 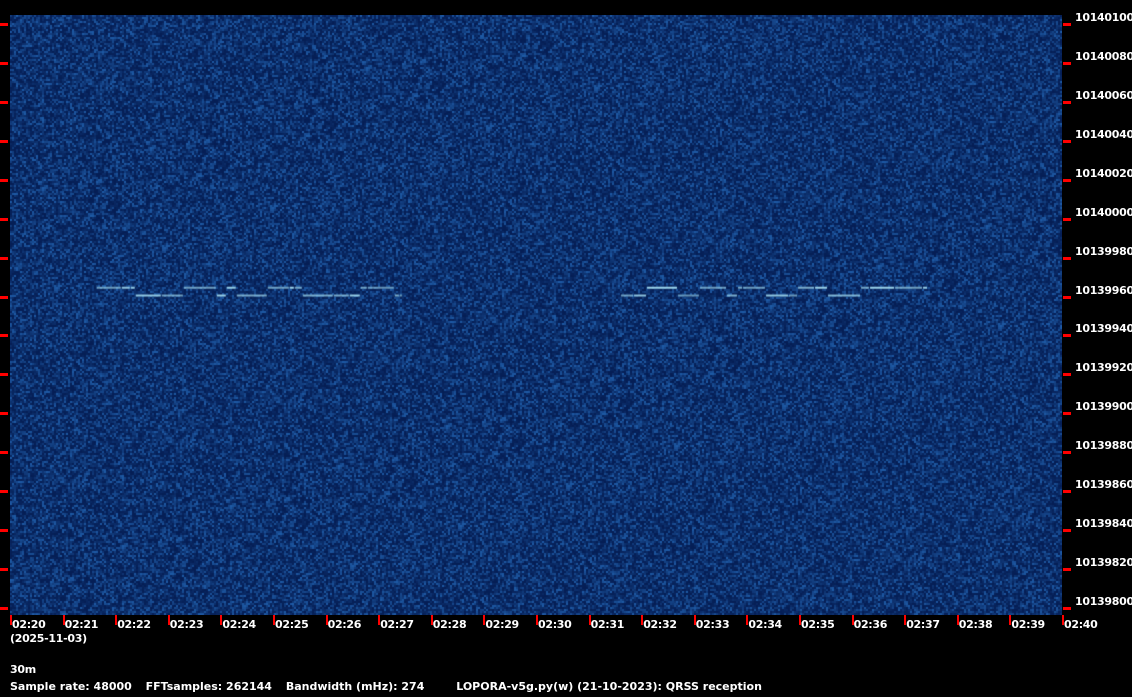 I want to click on y-tick-label: 10139860, so click(x=1103, y=485).